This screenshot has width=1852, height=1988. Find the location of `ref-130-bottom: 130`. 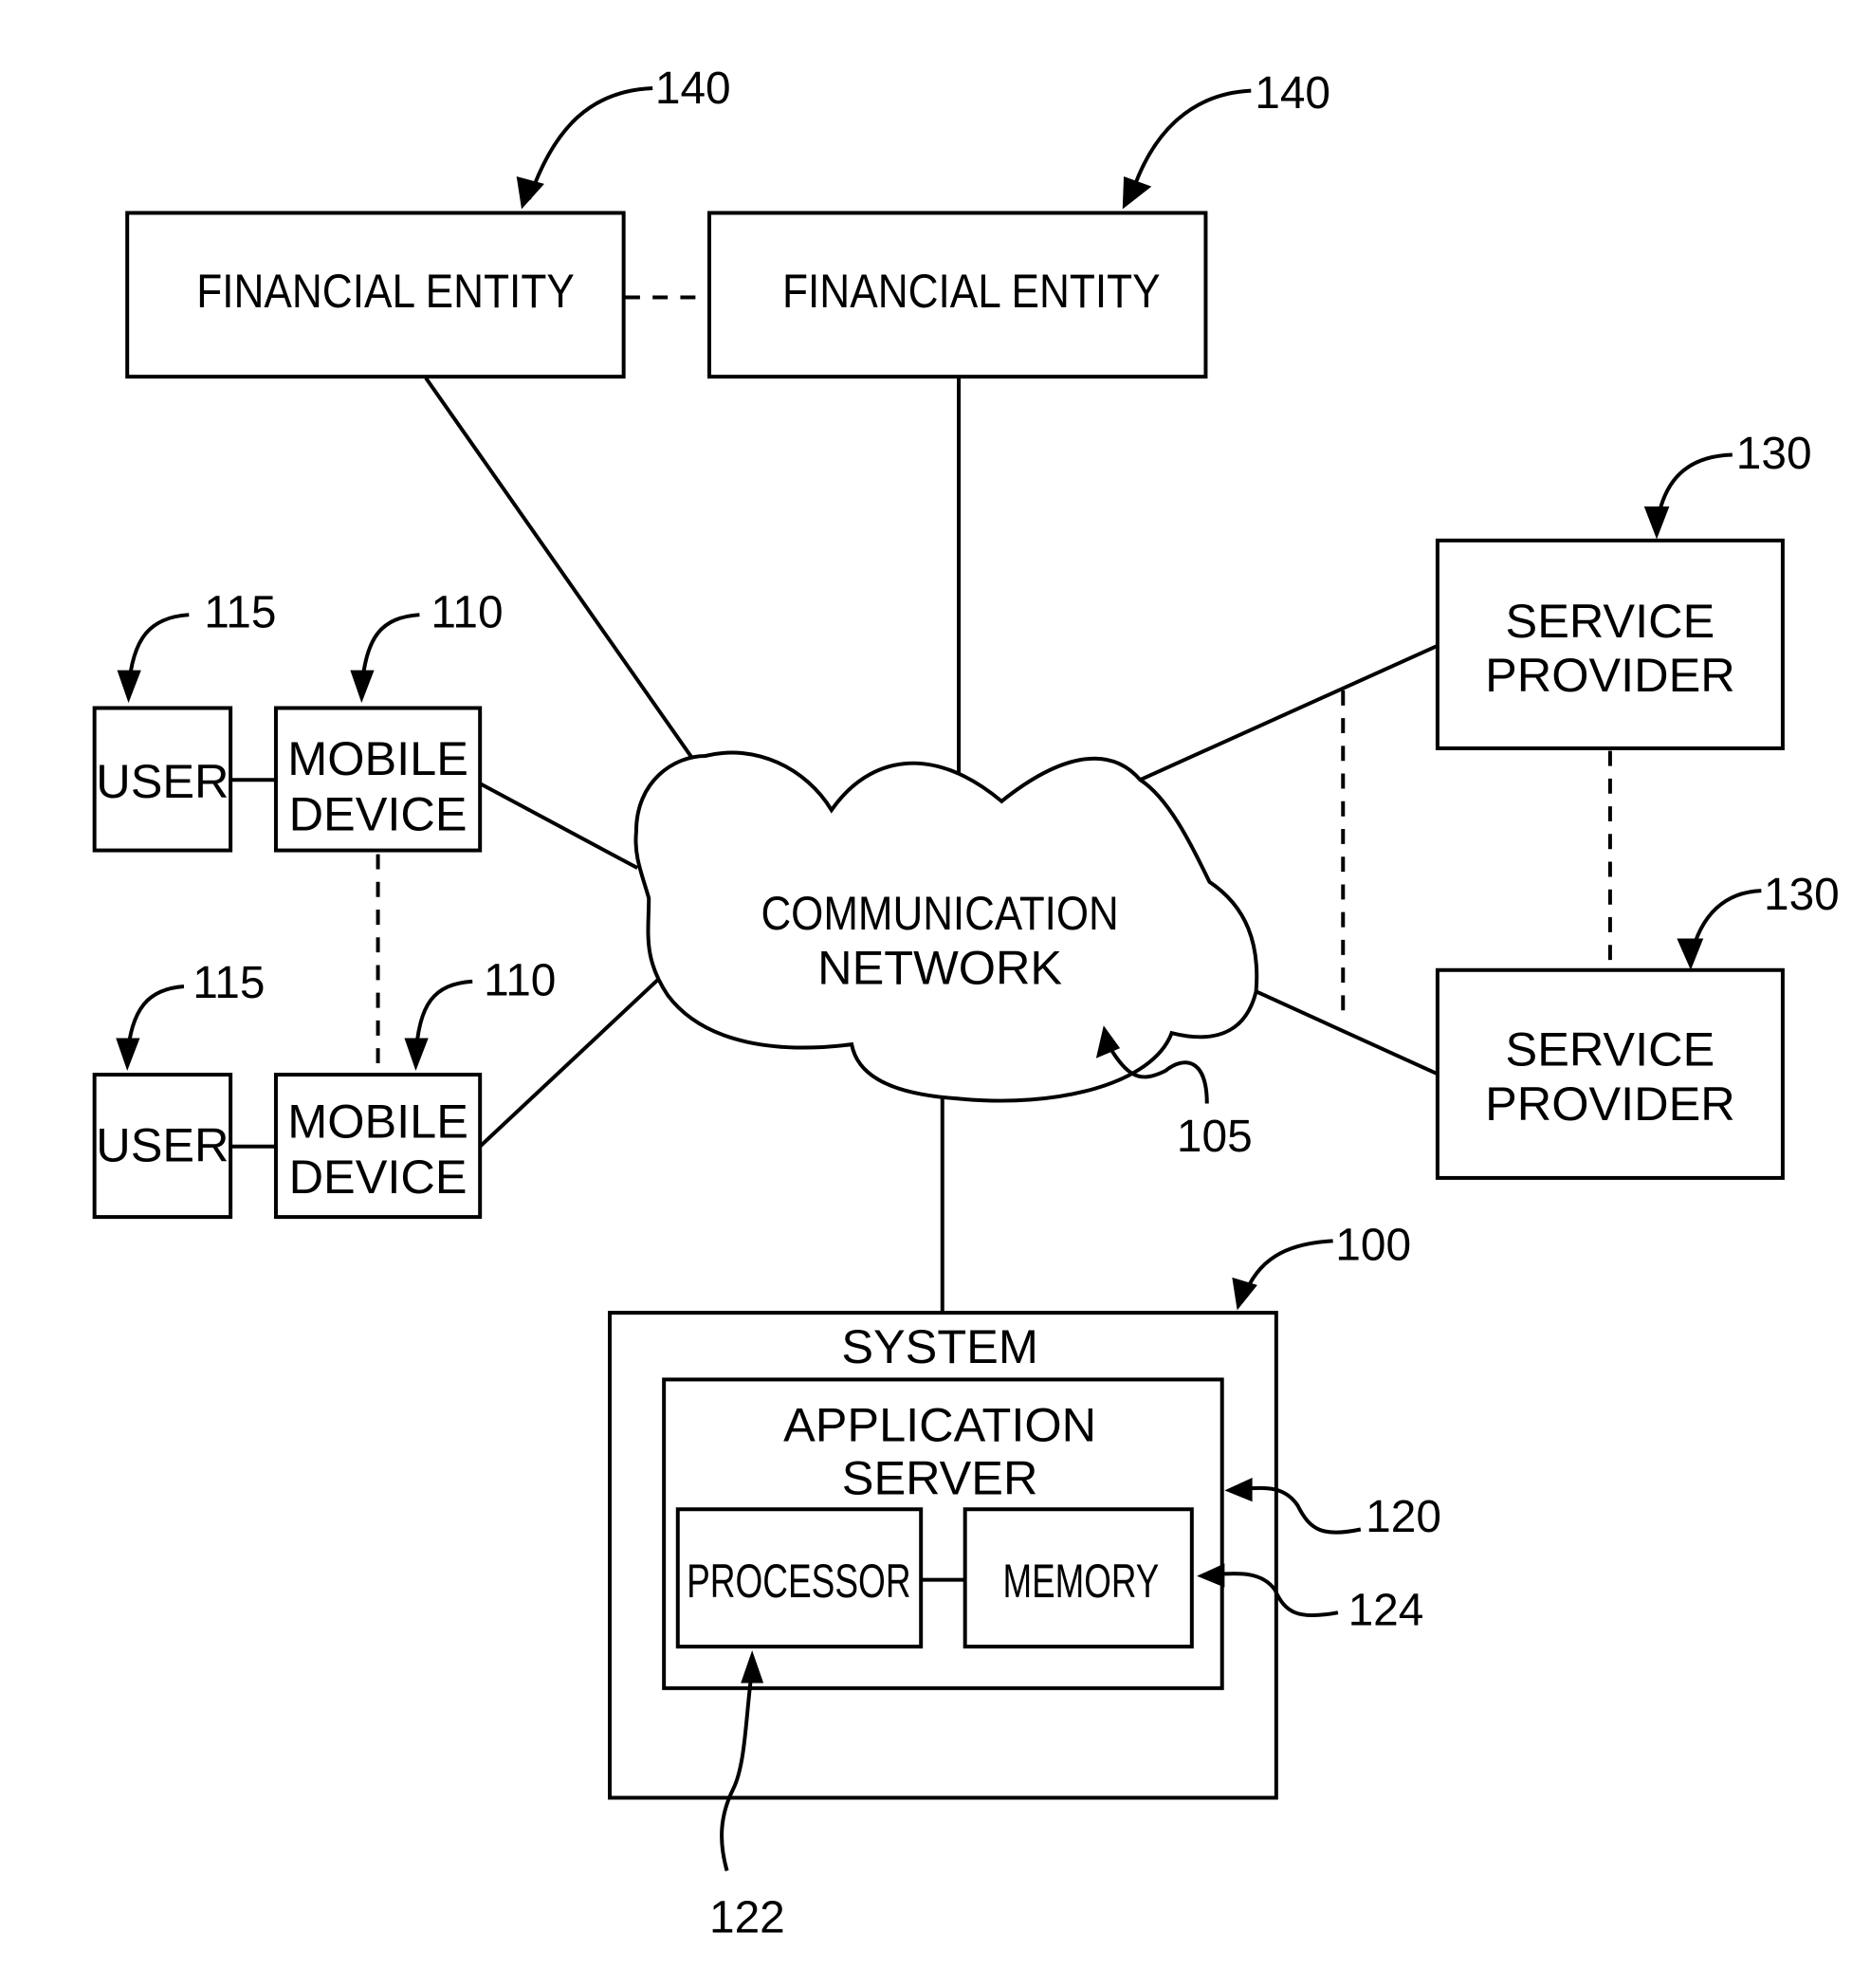

ref-130-bottom: 130 is located at coordinates (1758, 920).